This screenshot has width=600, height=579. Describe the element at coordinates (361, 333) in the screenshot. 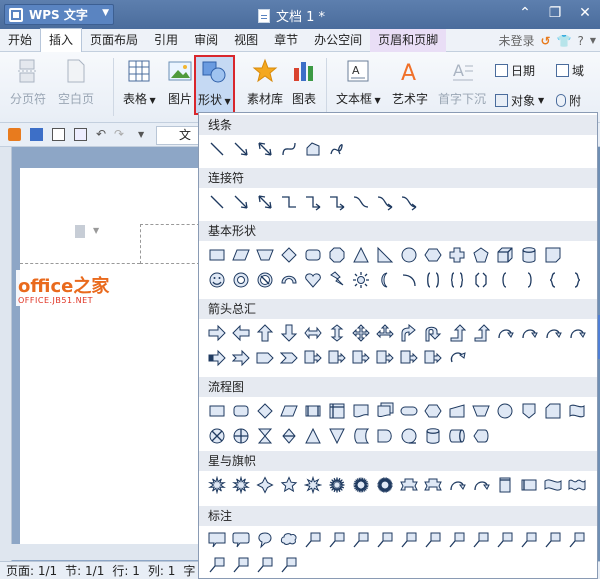

I see `shape-quad-arrow` at that location.